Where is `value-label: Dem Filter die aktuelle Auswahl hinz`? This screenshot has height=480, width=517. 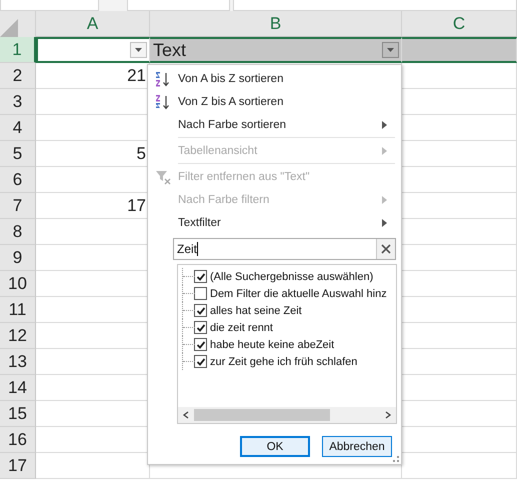
value-label: Dem Filter die aktuelle Auswahl hinz is located at coordinates (298, 294).